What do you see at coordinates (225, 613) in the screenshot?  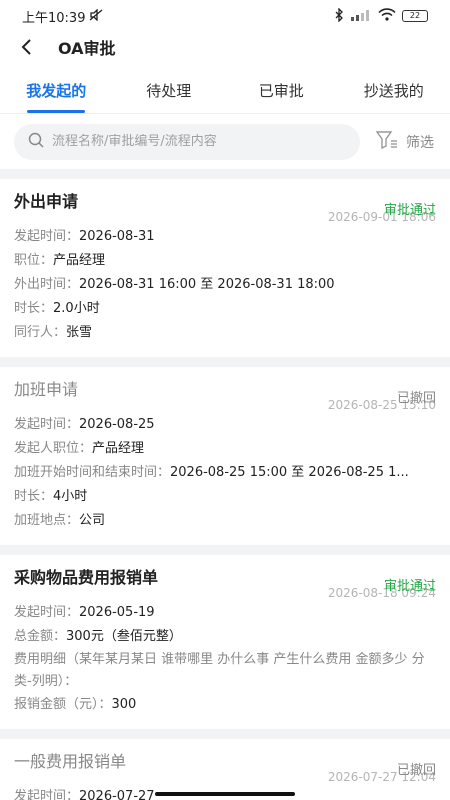 I see `card-field: 发起时间：2026-05-19` at bounding box center [225, 613].